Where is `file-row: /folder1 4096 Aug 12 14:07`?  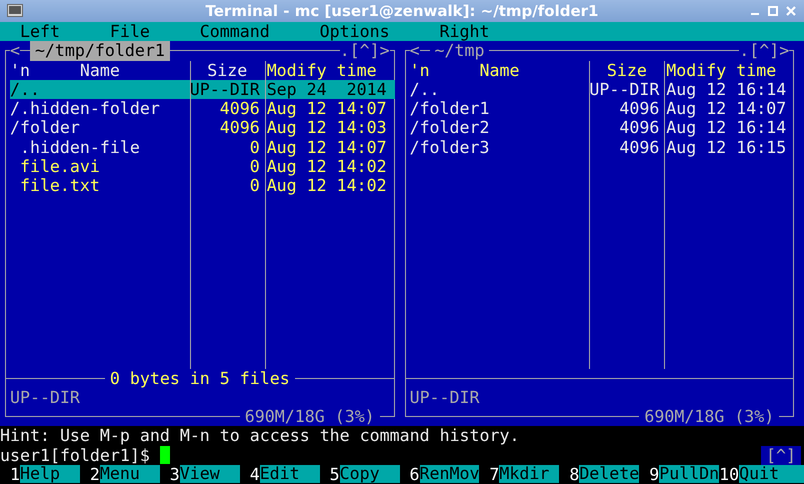 file-row: /folder1 4096 Aug 12 14:07 is located at coordinates (602, 108).